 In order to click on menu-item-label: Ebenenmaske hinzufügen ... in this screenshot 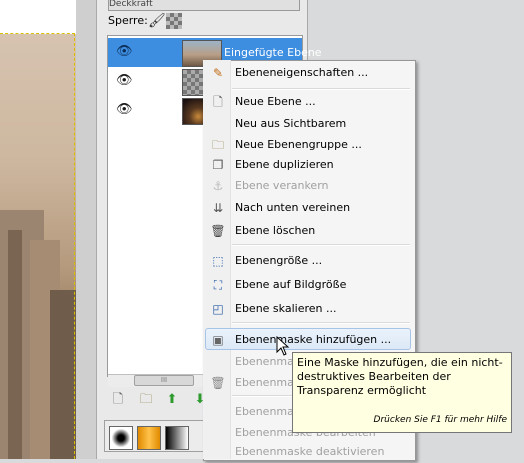, I will do `click(313, 339)`.